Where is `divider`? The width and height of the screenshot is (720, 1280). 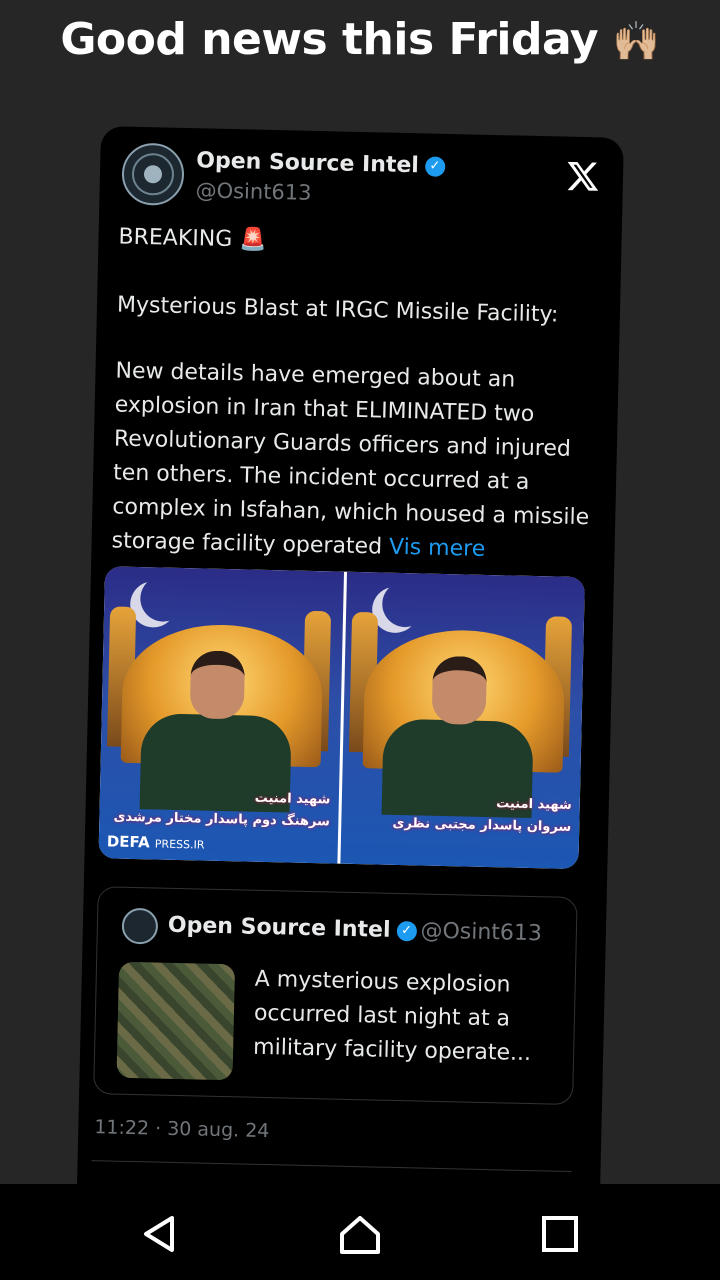 divider is located at coordinates (331, 1166).